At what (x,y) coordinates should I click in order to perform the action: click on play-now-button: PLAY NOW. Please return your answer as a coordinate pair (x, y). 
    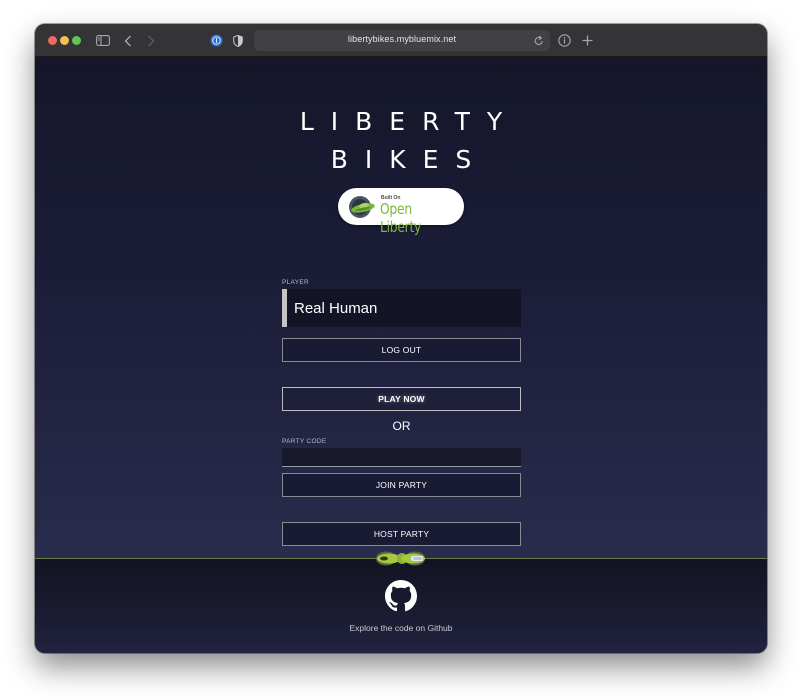
    Looking at the image, I should click on (401, 399).